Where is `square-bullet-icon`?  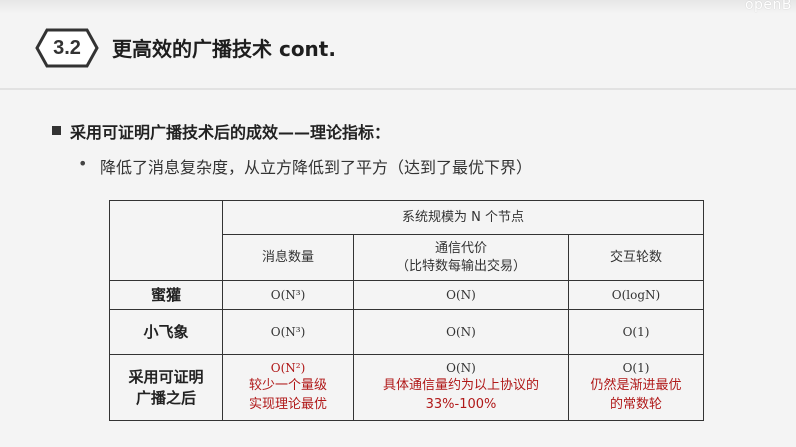 square-bullet-icon is located at coordinates (56, 130).